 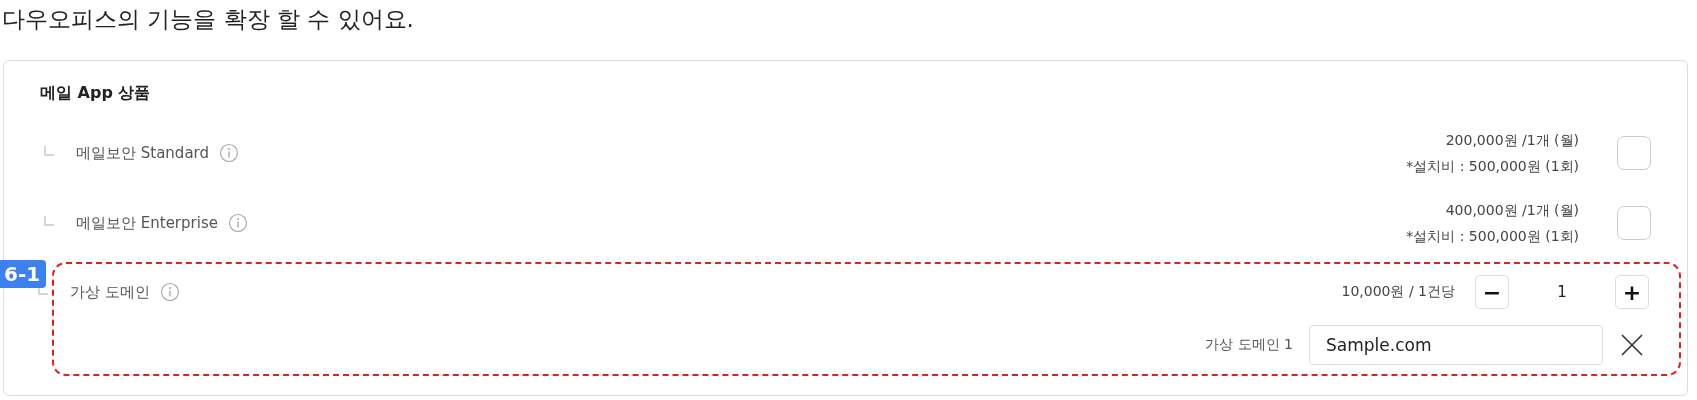 What do you see at coordinates (23, 274) in the screenshot?
I see `annotation-badge: 6-1` at bounding box center [23, 274].